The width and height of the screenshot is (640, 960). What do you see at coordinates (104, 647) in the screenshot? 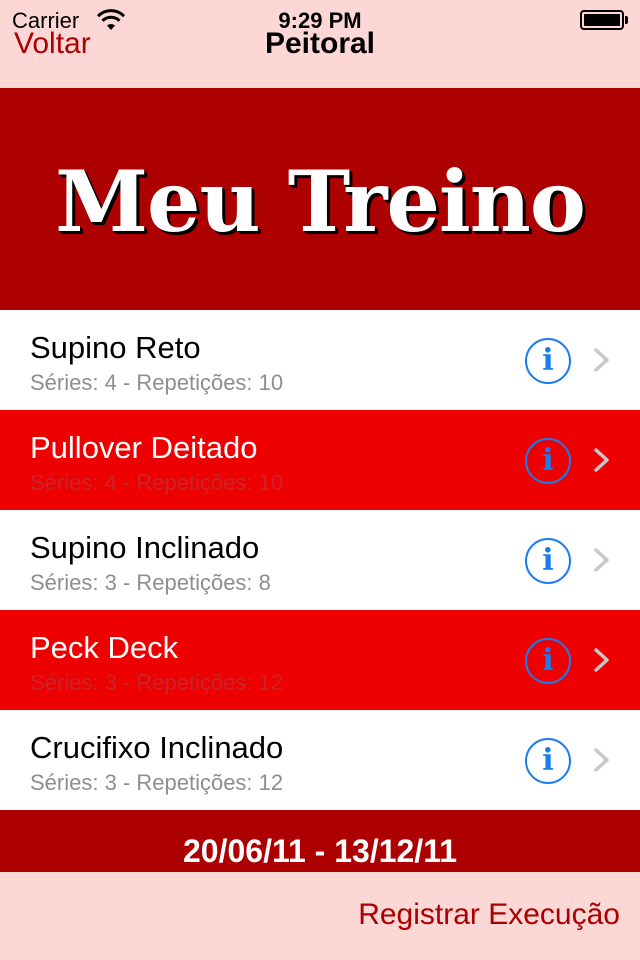
I see `exercise-name: Peck Deck` at bounding box center [104, 647].